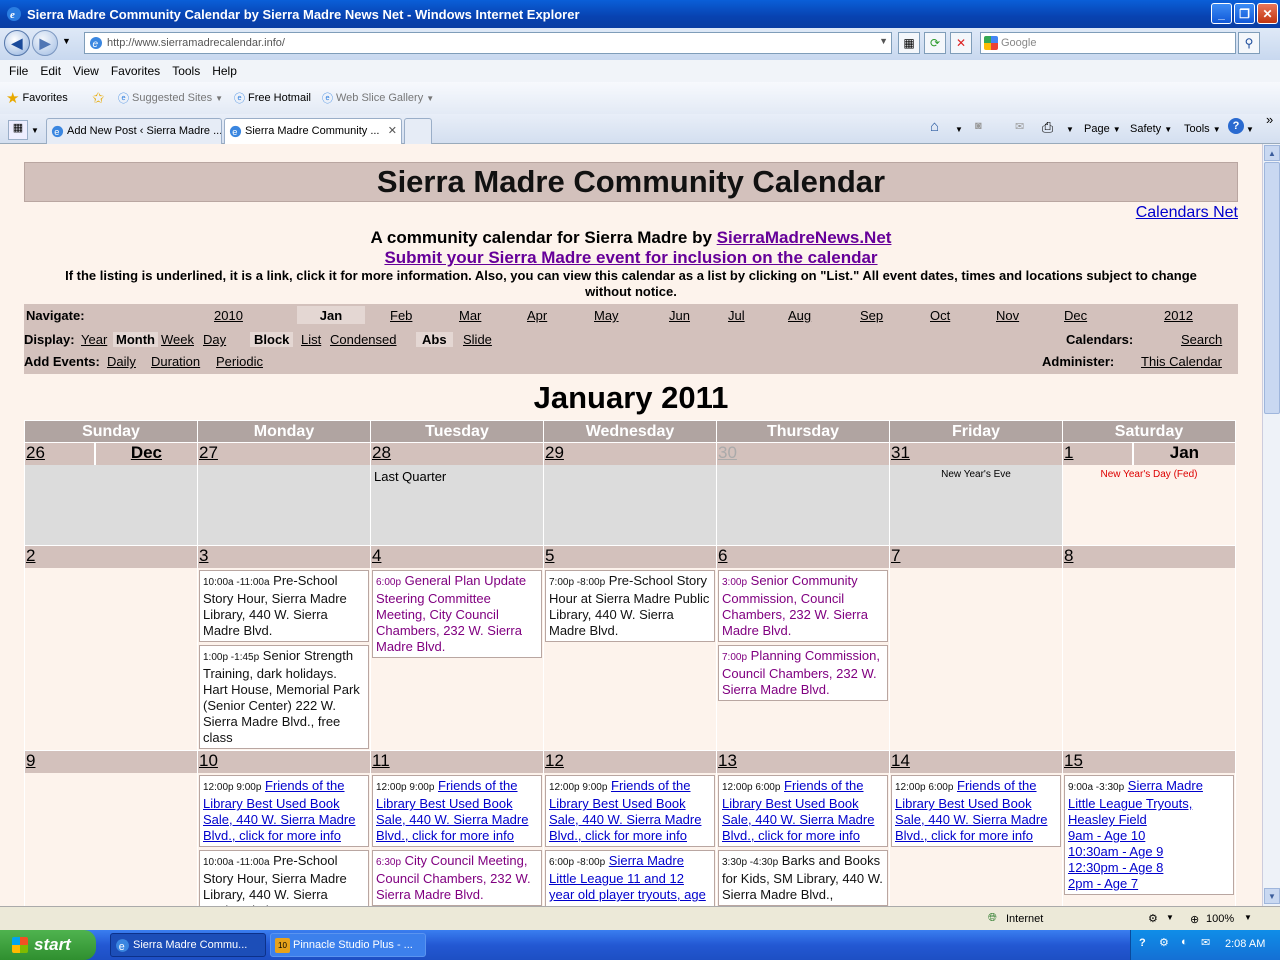  I want to click on free-hotmail-link: ⓔ Free Hotmail, so click(272, 98).